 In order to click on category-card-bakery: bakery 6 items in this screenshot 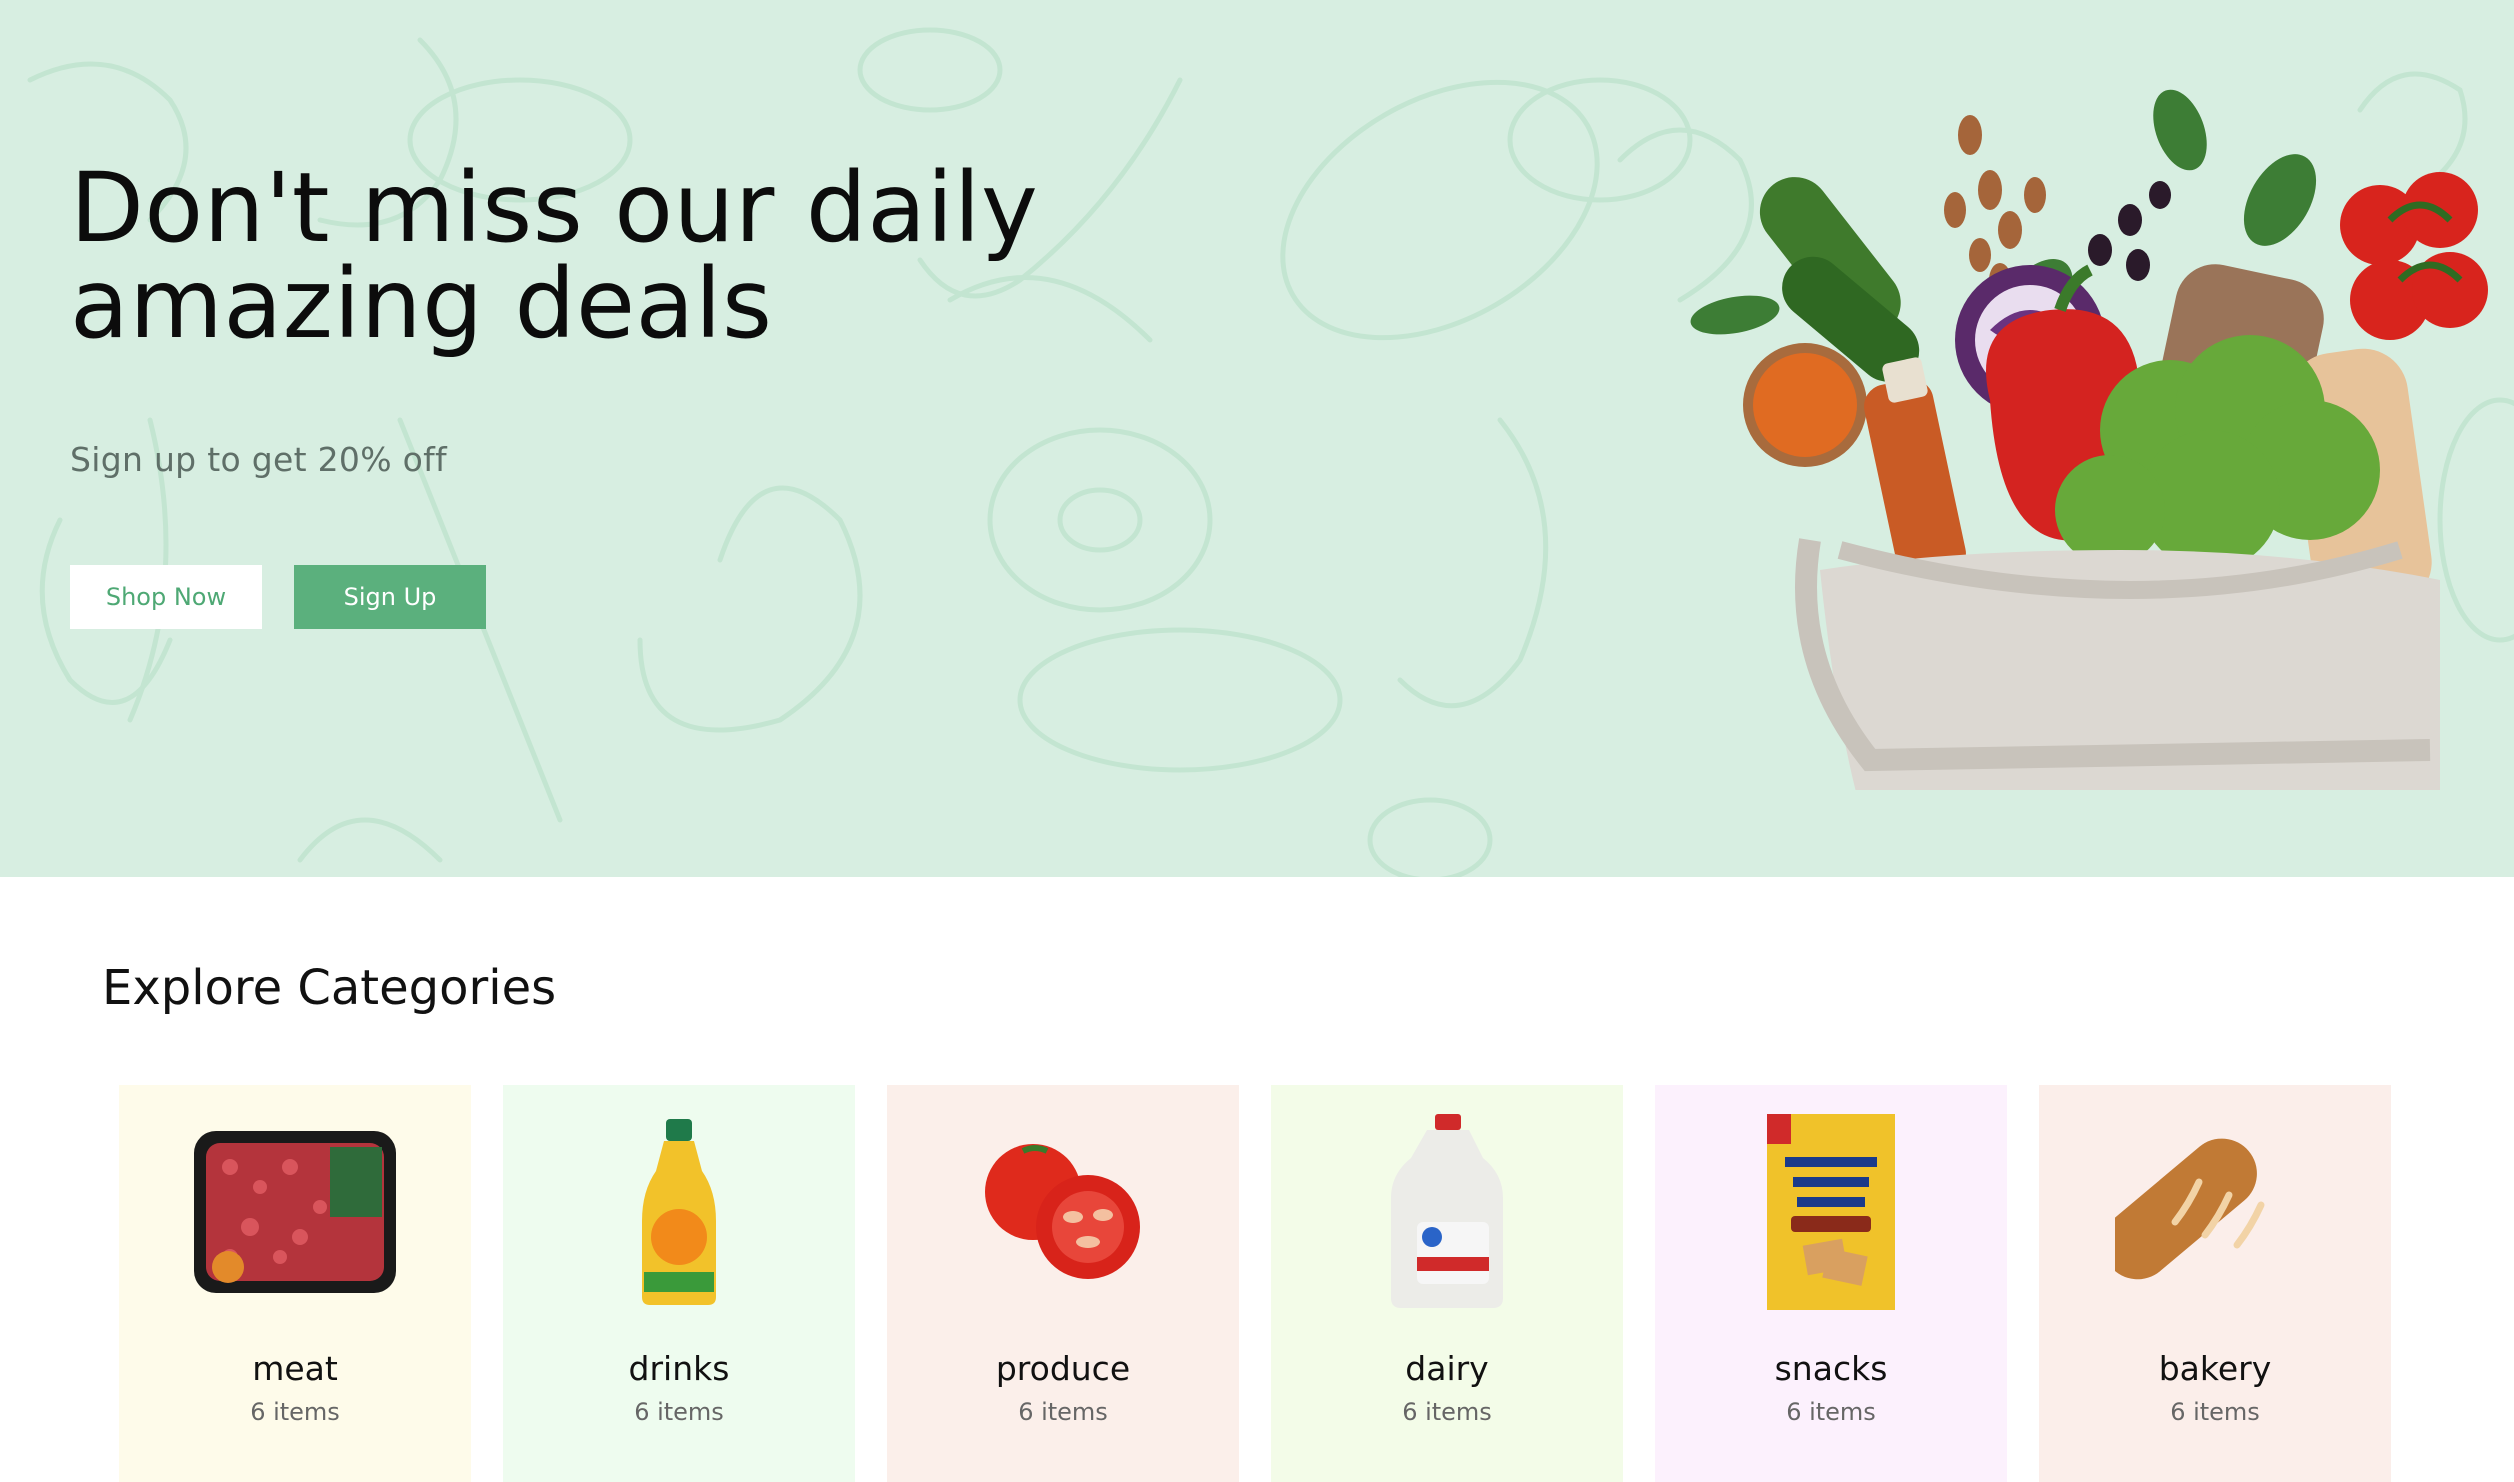, I will do `click(2215, 1283)`.